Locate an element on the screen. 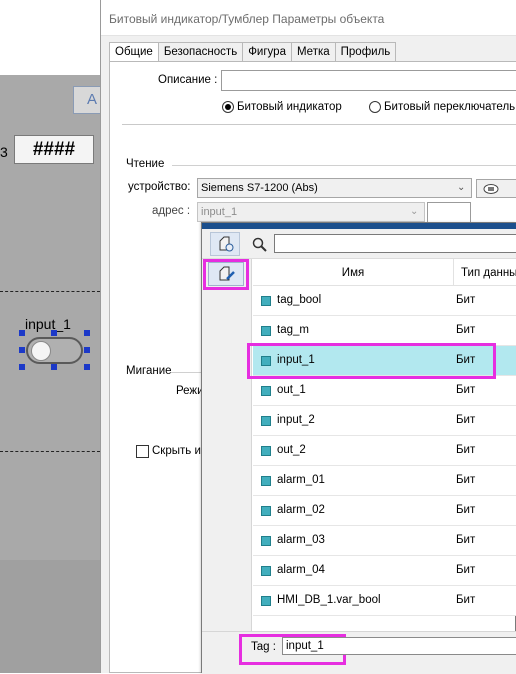 The image size is (516, 674). device-settings-button is located at coordinates (496, 188).